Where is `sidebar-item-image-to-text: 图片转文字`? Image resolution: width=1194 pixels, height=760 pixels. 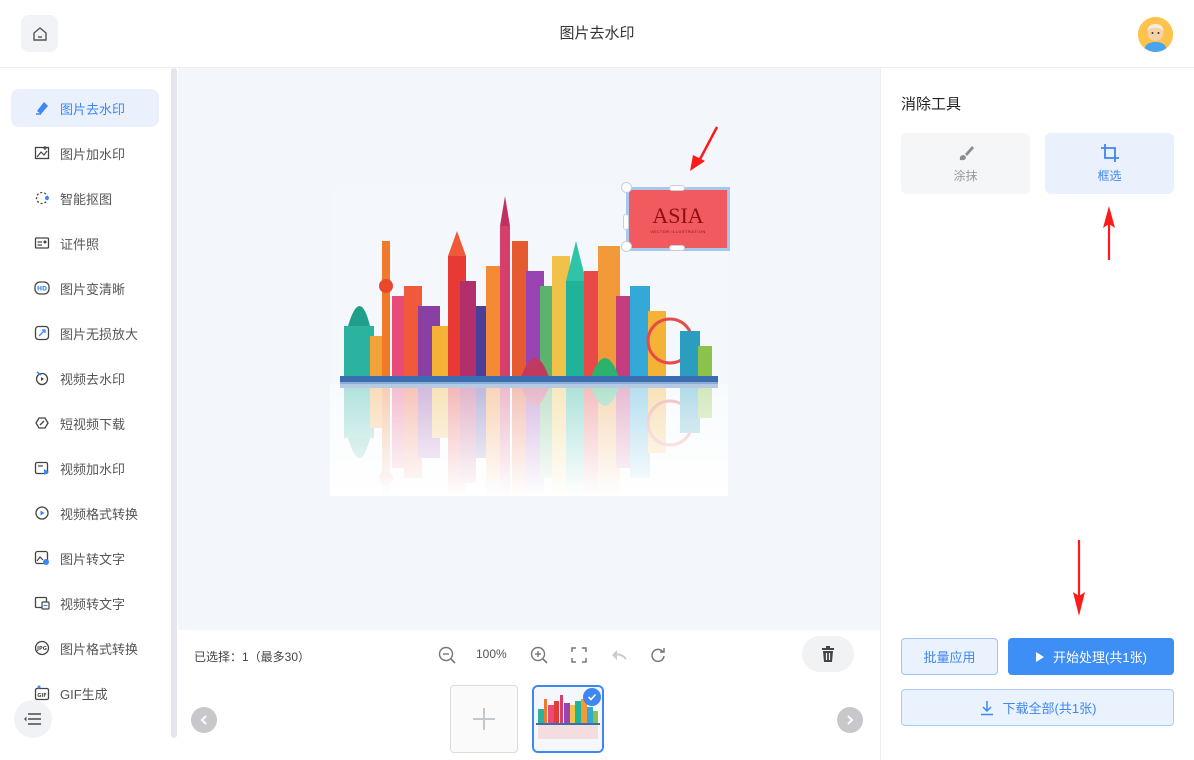
sidebar-item-image-to-text: 图片转文字 is located at coordinates (85, 558).